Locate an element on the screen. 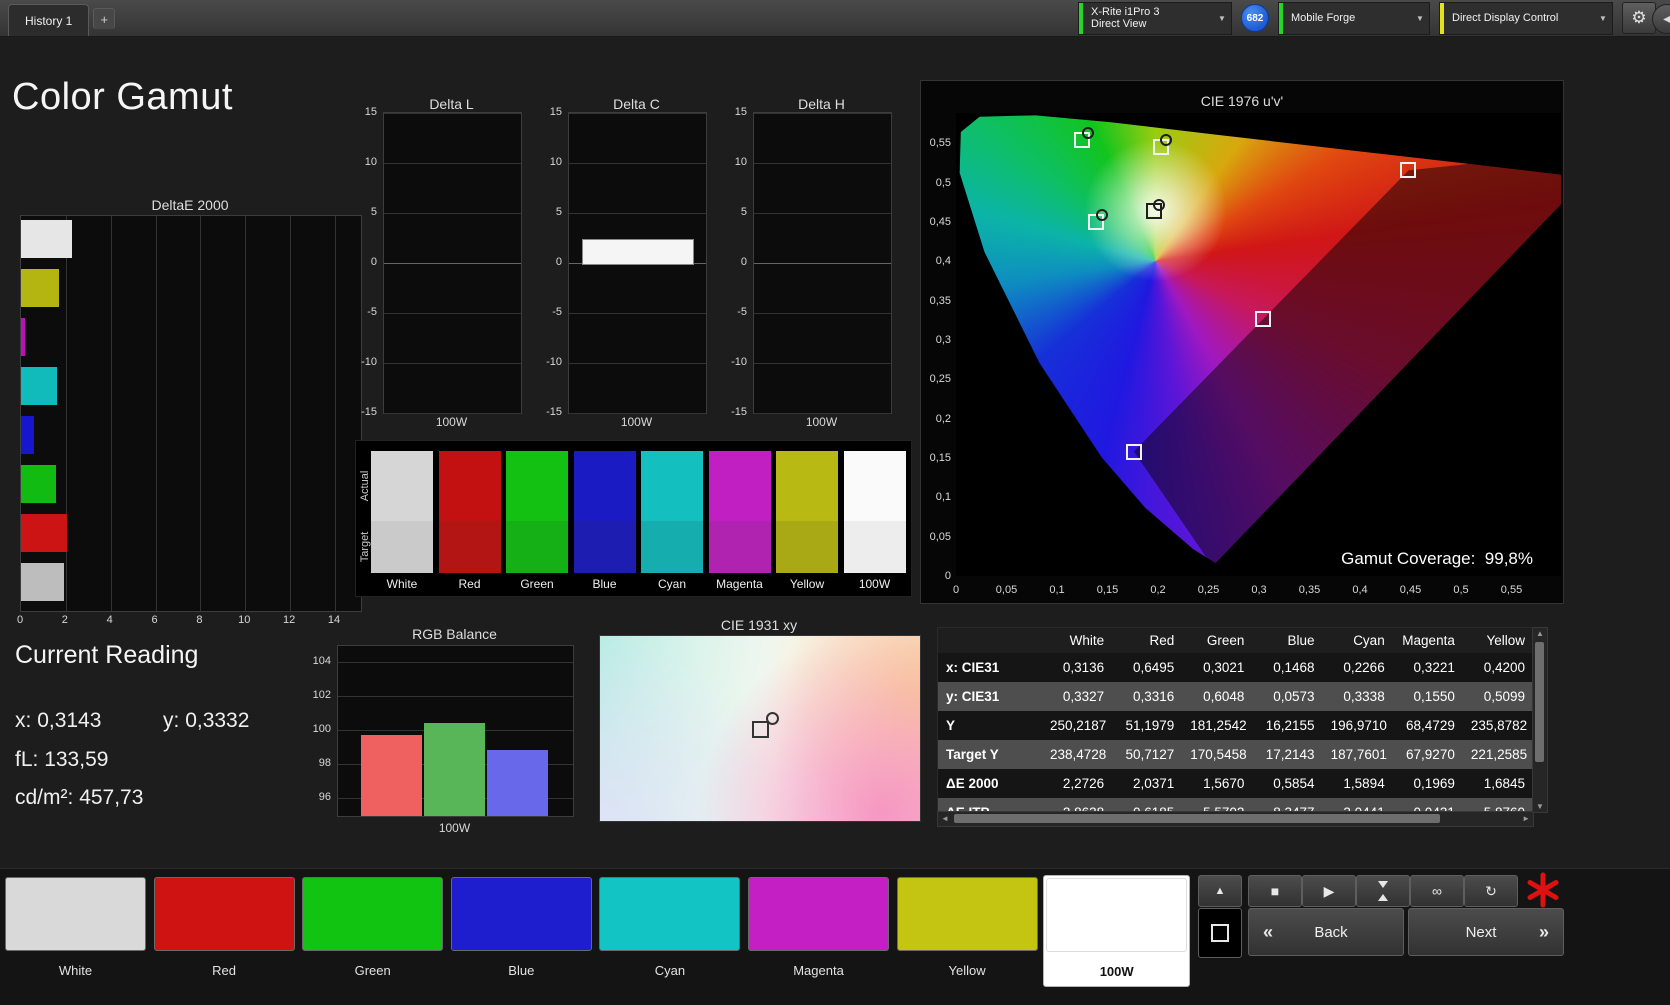 The width and height of the screenshot is (1670, 1005). table-vertical-scrollbar: ▲ ▼ is located at coordinates (1540, 720).